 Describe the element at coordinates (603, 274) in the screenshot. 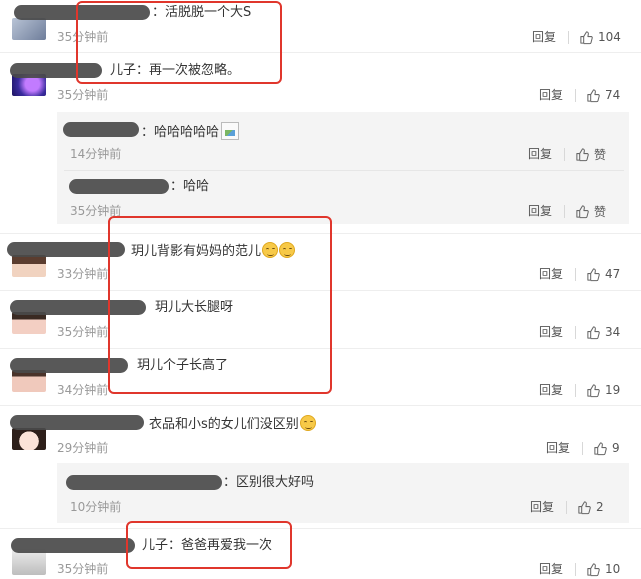

I see `like-button: 47` at that location.